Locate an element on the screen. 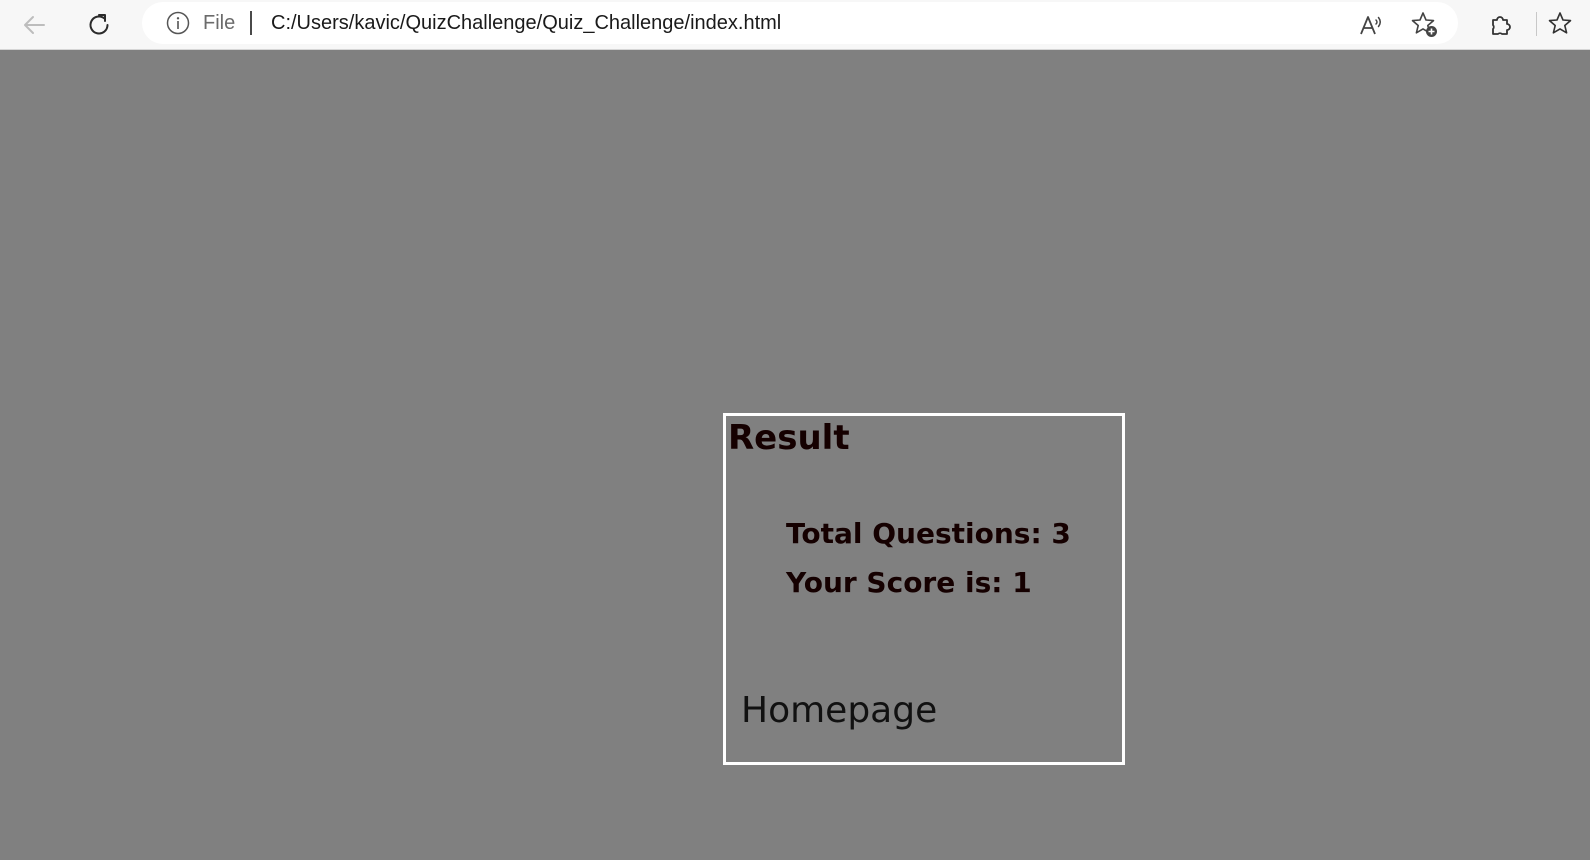 This screenshot has height=860, width=1590. back-button is located at coordinates (34, 25).